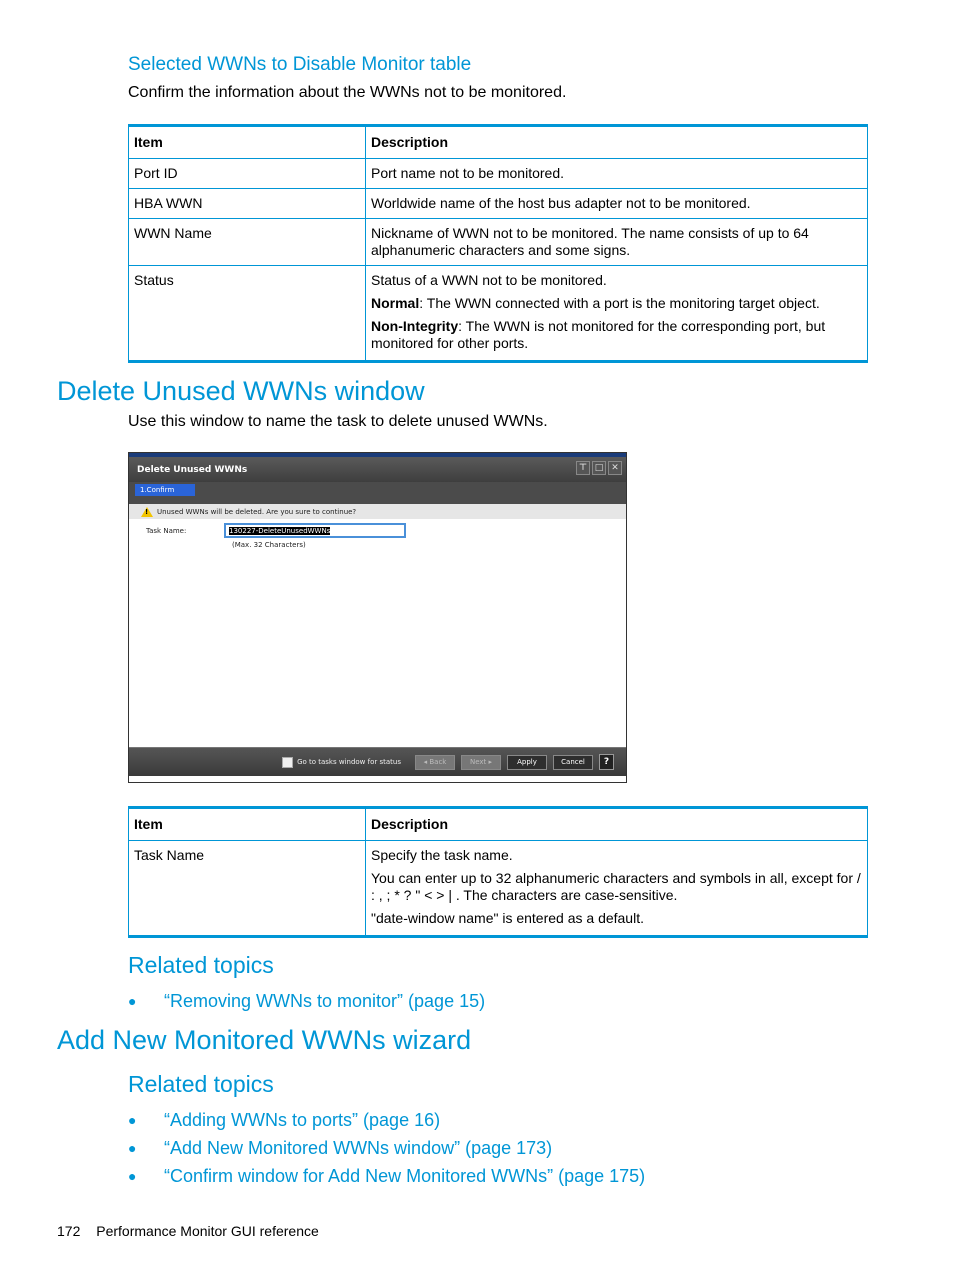 Image resolution: width=954 pixels, height=1271 pixels. I want to click on related-topic-link: “Adding WWNs to ports” (page 16), so click(302, 1120).